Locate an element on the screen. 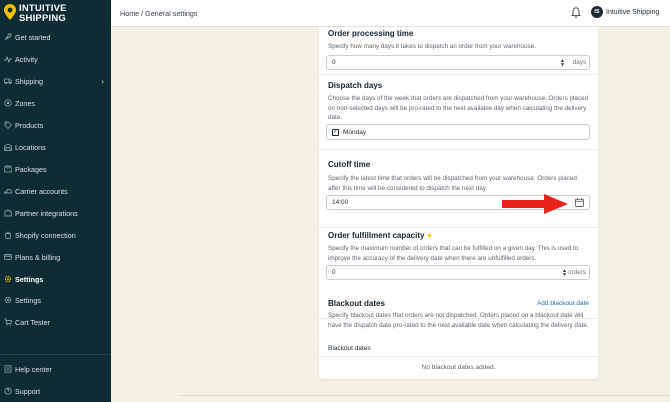 This screenshot has height=402, width=670. truck-icon is located at coordinates (8, 81).